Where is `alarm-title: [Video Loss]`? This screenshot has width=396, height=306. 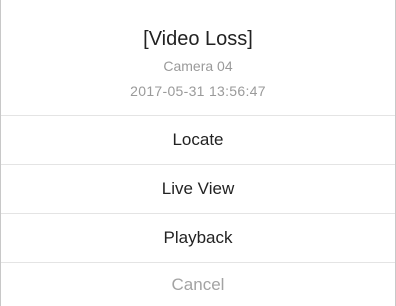 alarm-title: [Video Loss] is located at coordinates (198, 39).